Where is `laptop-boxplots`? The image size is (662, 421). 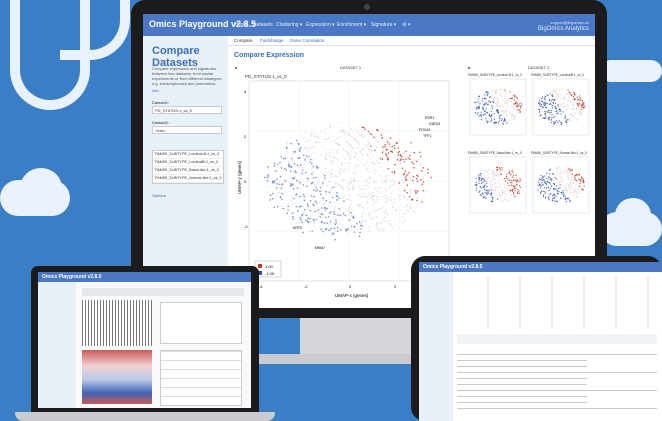 laptop-boxplots is located at coordinates (201, 378).